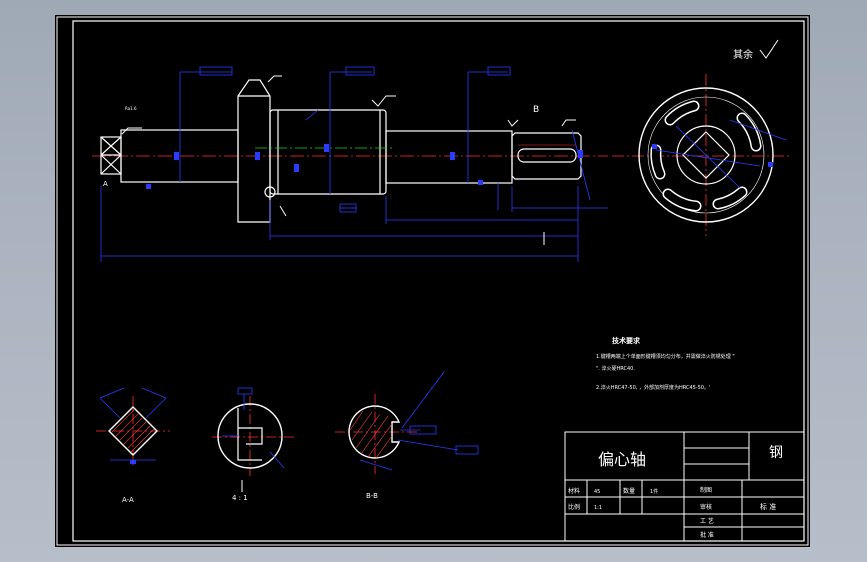 The width and height of the screenshot is (867, 562). What do you see at coordinates (665, 356) in the screenshot?
I see `tech-req-line-1: 1.键槽两端上个单面形键槽须均匀分布，并需做淬火防锈处理 "` at bounding box center [665, 356].